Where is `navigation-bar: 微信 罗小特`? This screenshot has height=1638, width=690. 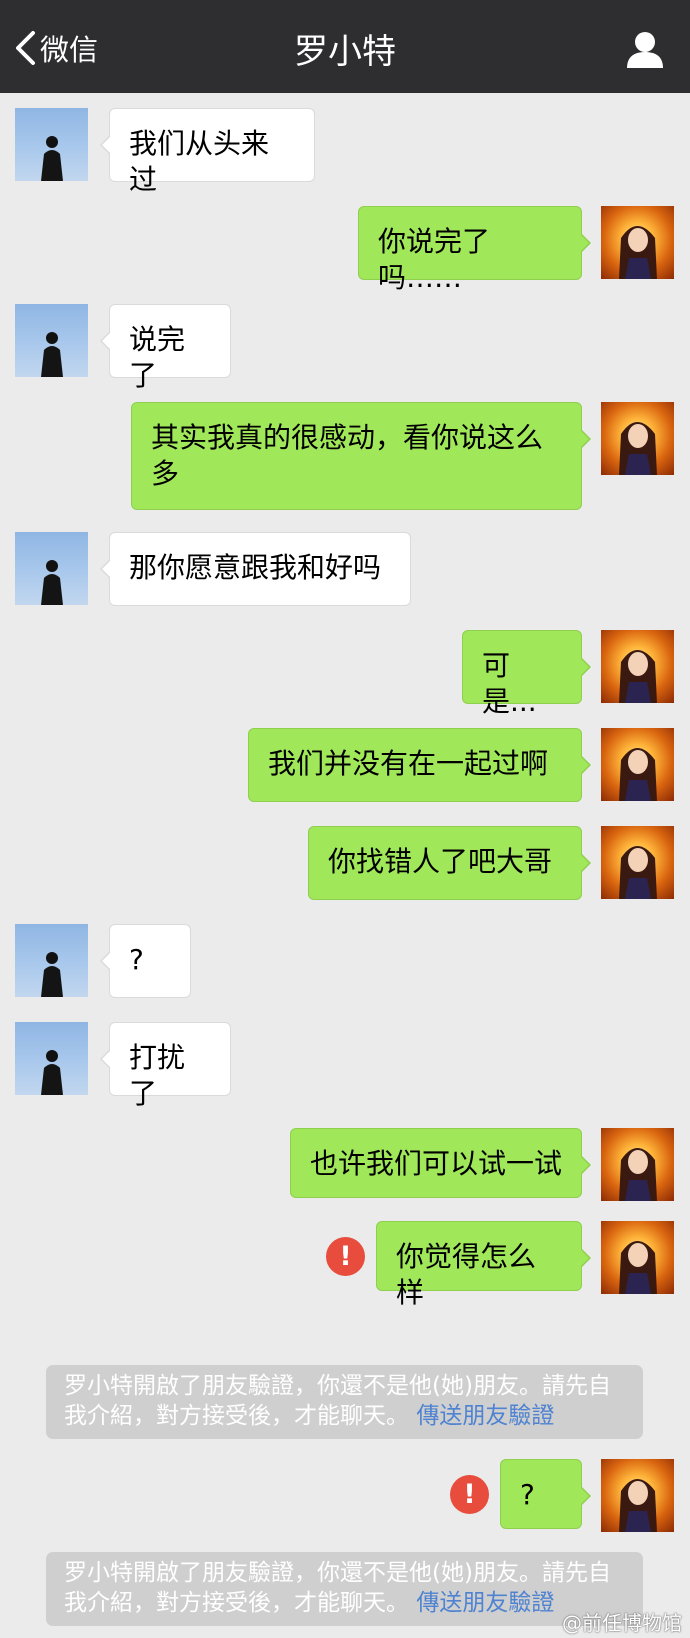
navigation-bar: 微信 罗小特 is located at coordinates (345, 46).